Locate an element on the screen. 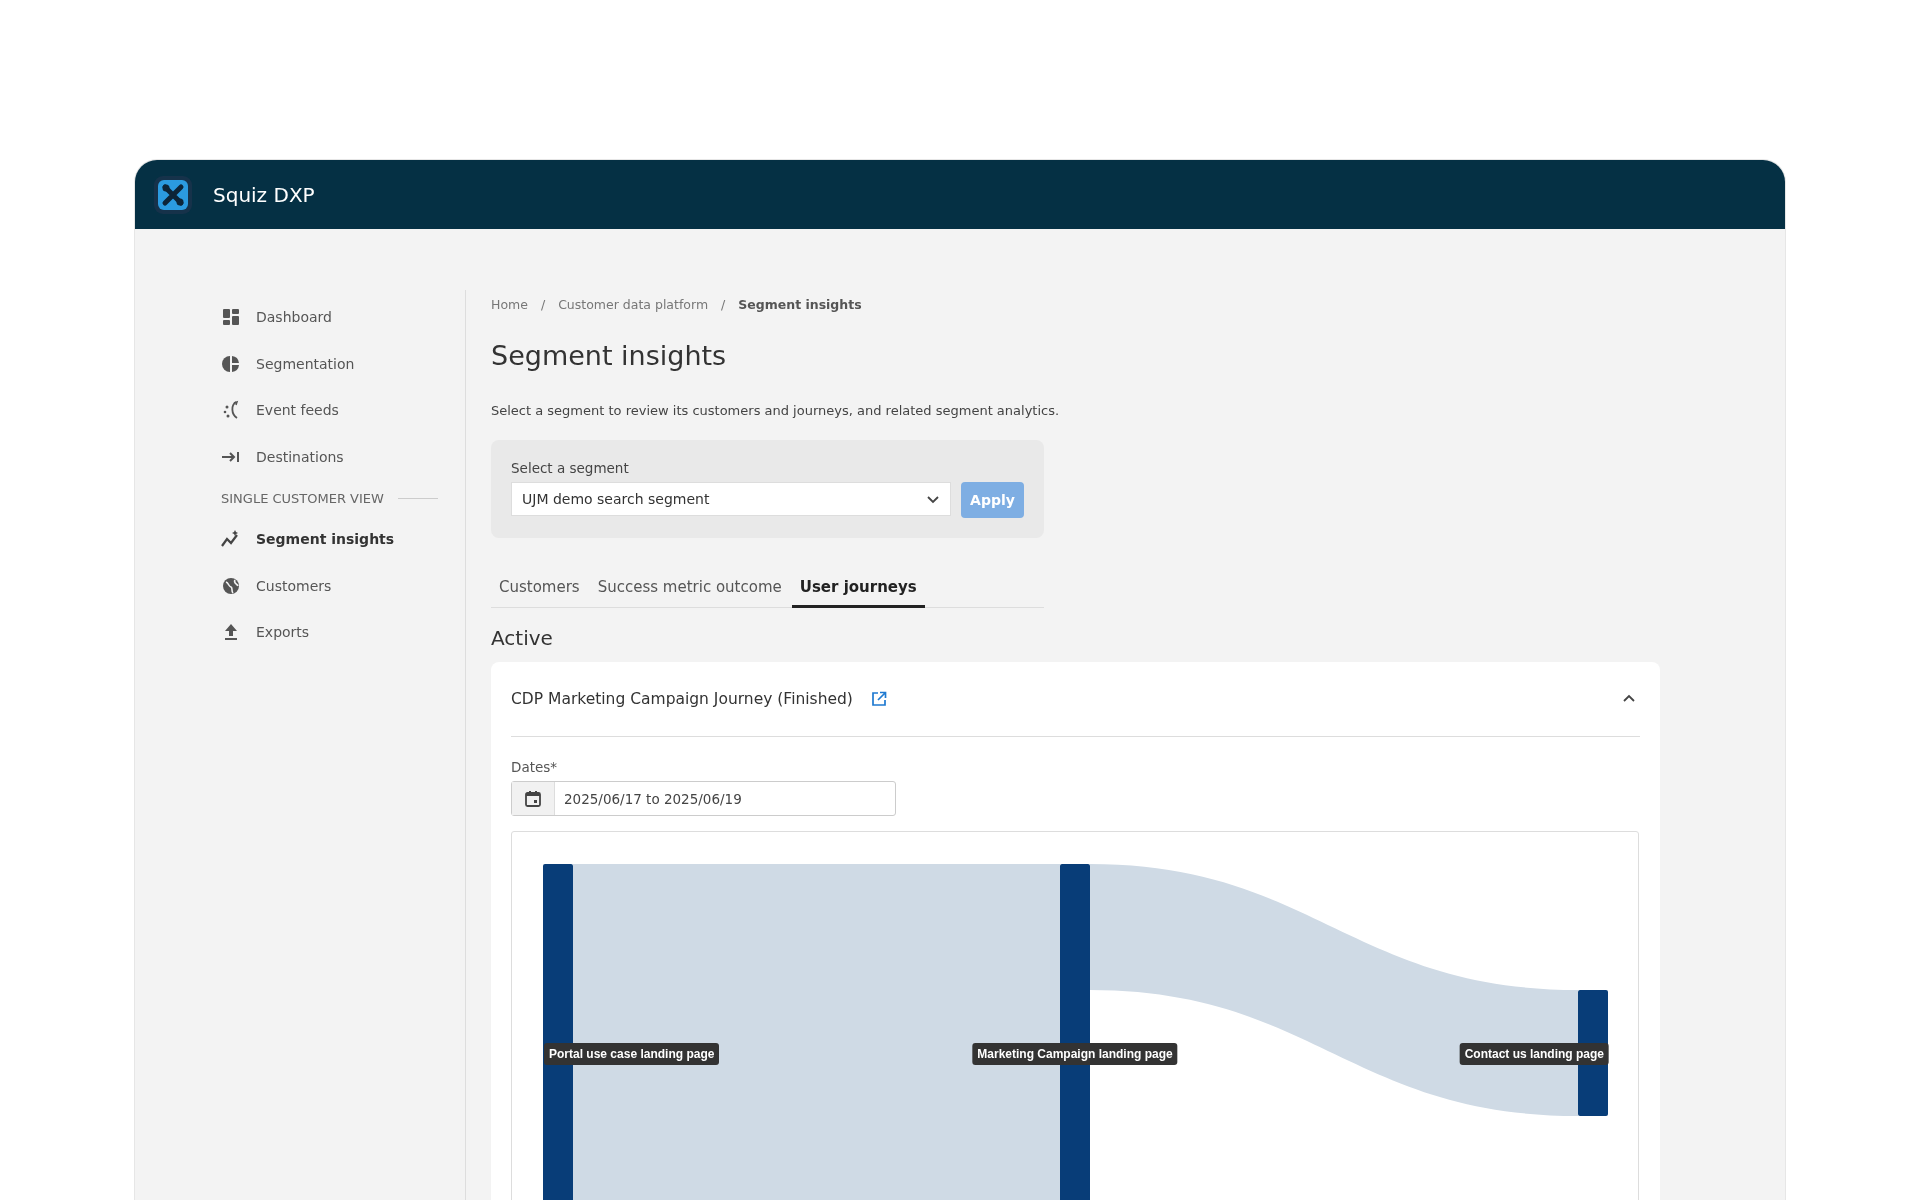  sidebar-item: Segmentation is located at coordinates (288, 363).